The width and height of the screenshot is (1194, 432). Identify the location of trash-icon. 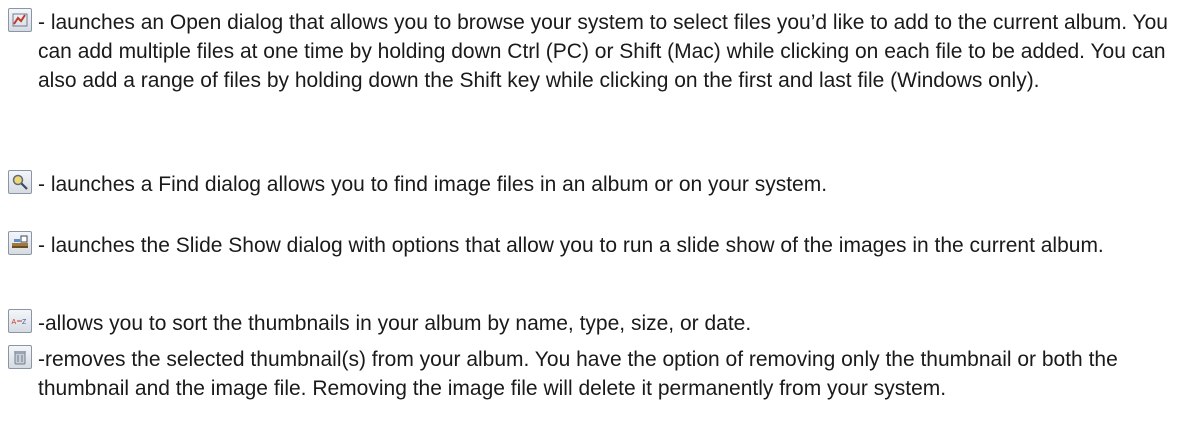
(20, 357).